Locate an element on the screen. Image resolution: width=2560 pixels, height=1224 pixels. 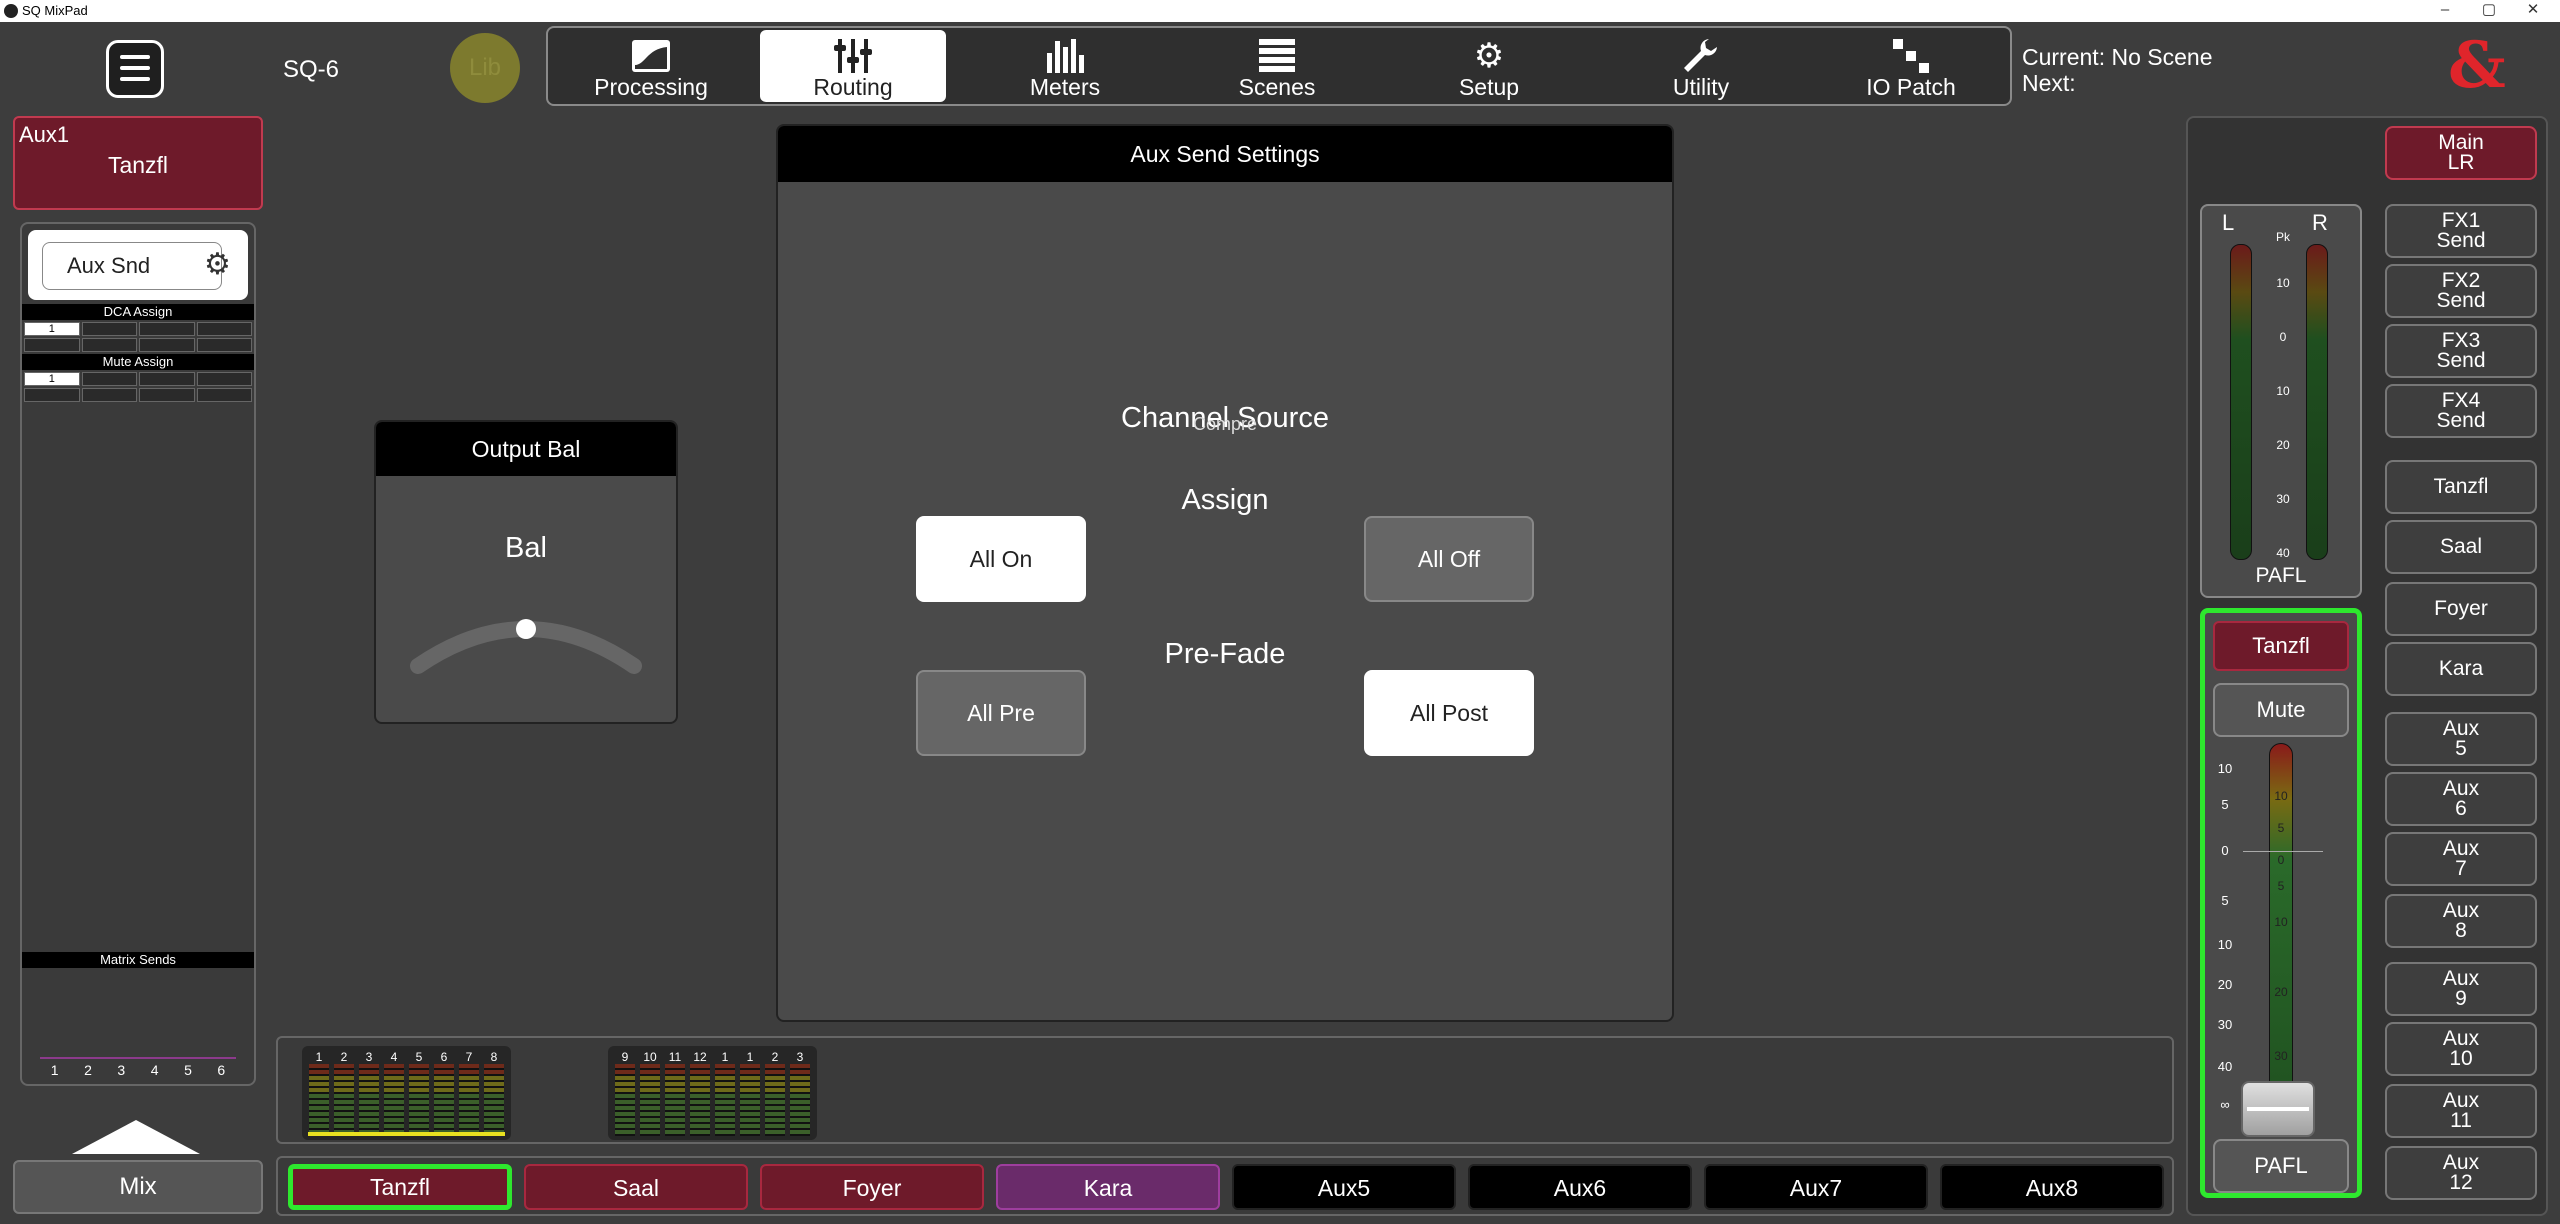
channel-tab-aux7: Aux7 is located at coordinates (1816, 1187).